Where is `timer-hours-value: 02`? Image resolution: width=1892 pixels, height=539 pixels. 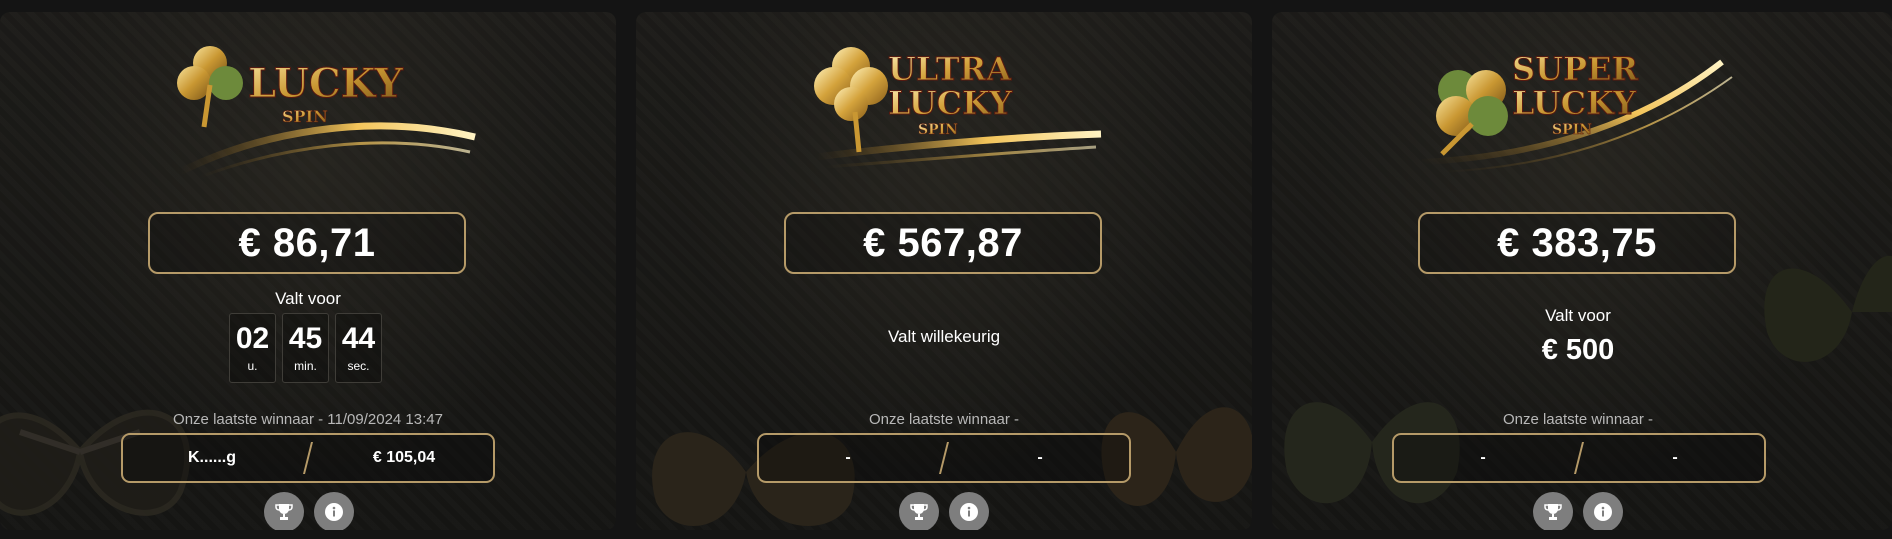
timer-hours-value: 02 is located at coordinates (252, 338).